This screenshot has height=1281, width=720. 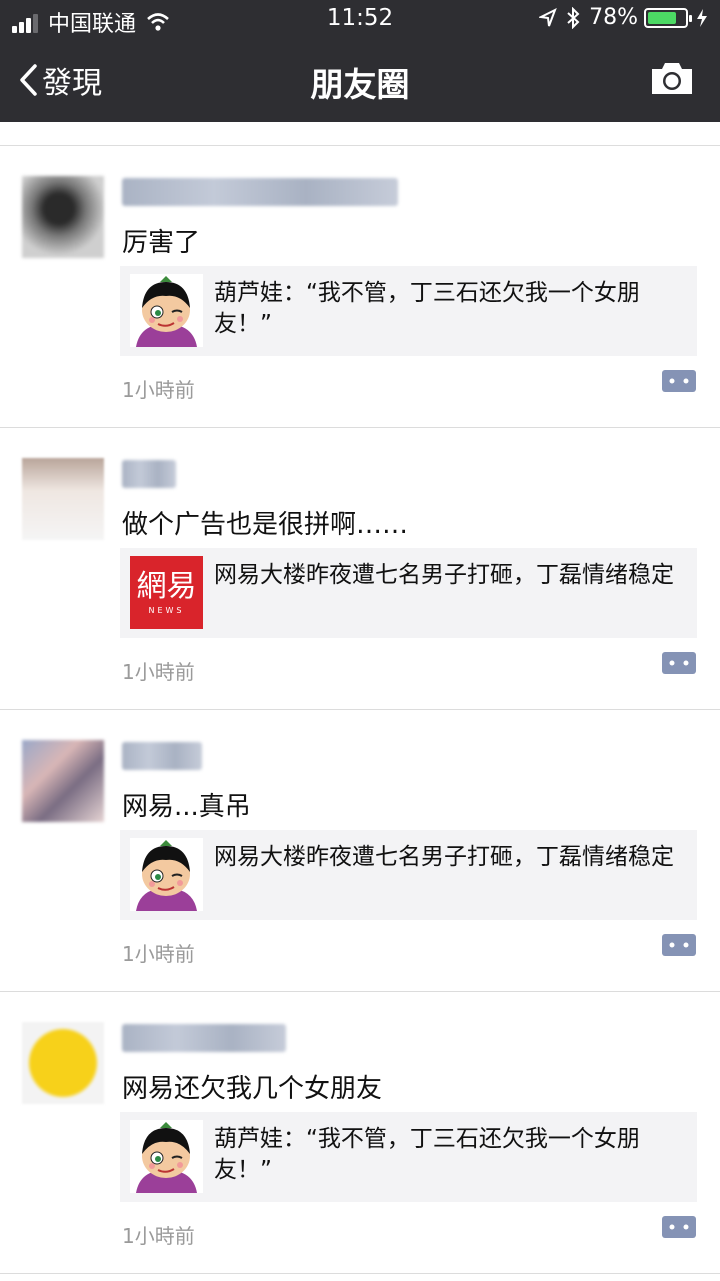 I want to click on nav-bar: 發現 朋友圈, so click(x=360, y=81).